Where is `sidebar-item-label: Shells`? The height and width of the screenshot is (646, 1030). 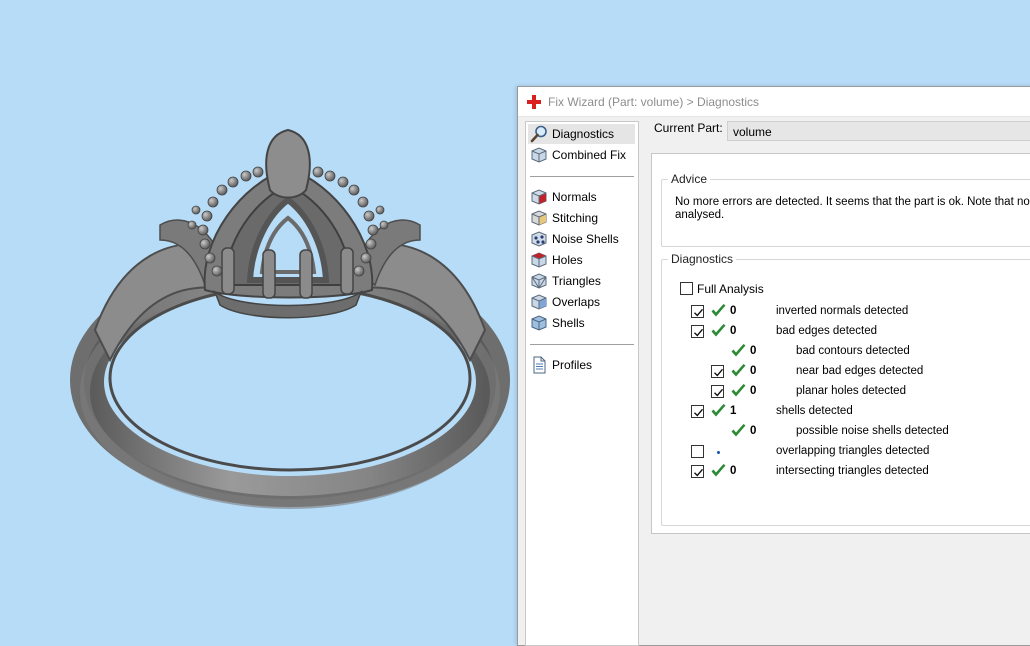 sidebar-item-label: Shells is located at coordinates (568, 323).